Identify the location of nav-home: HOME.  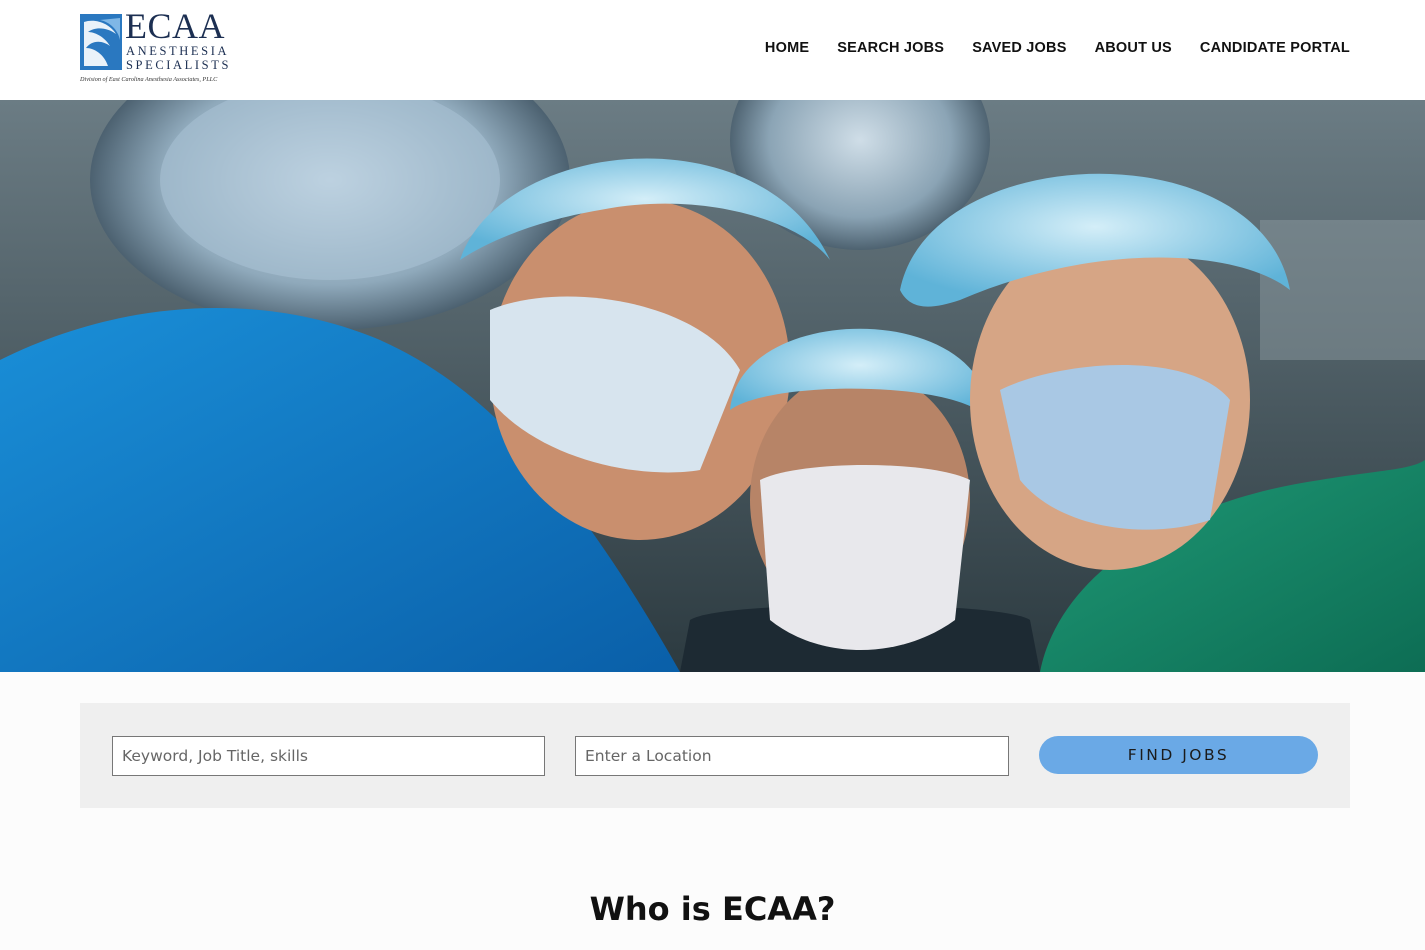
(787, 48).